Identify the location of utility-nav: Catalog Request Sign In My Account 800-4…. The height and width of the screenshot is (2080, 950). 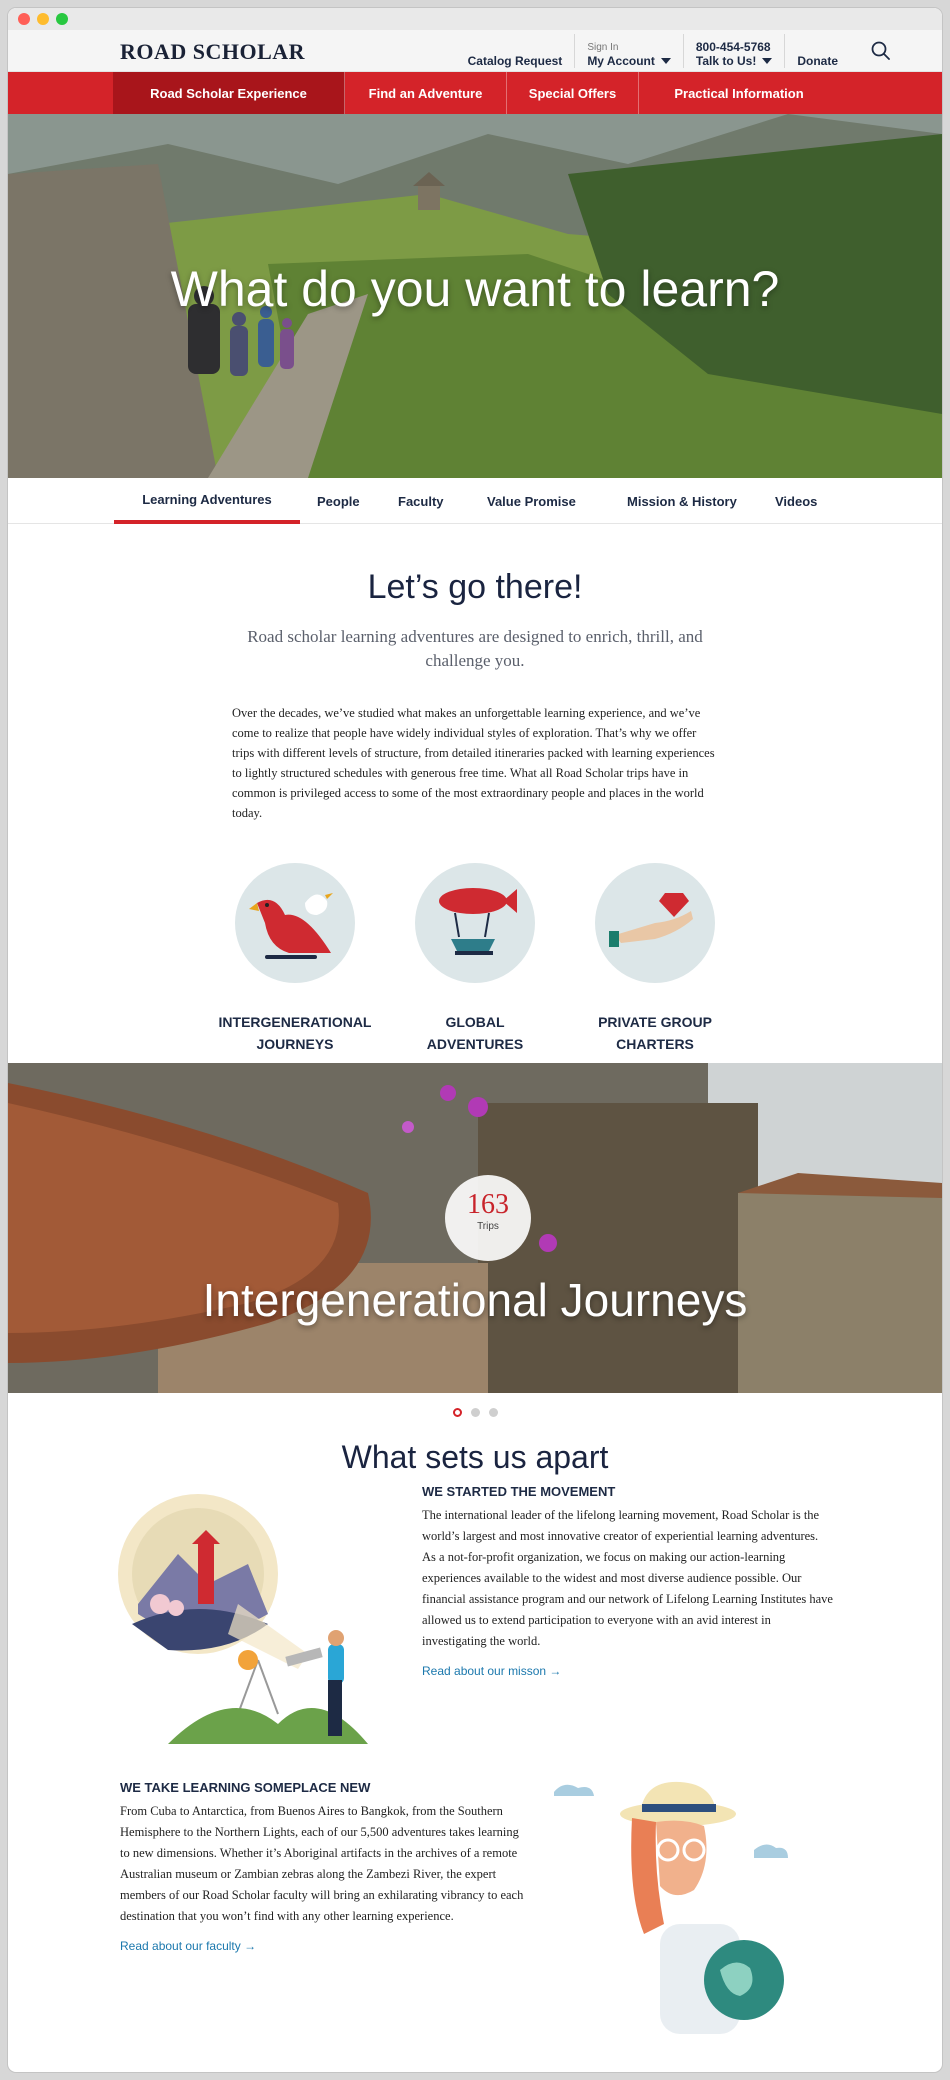
(653, 51).